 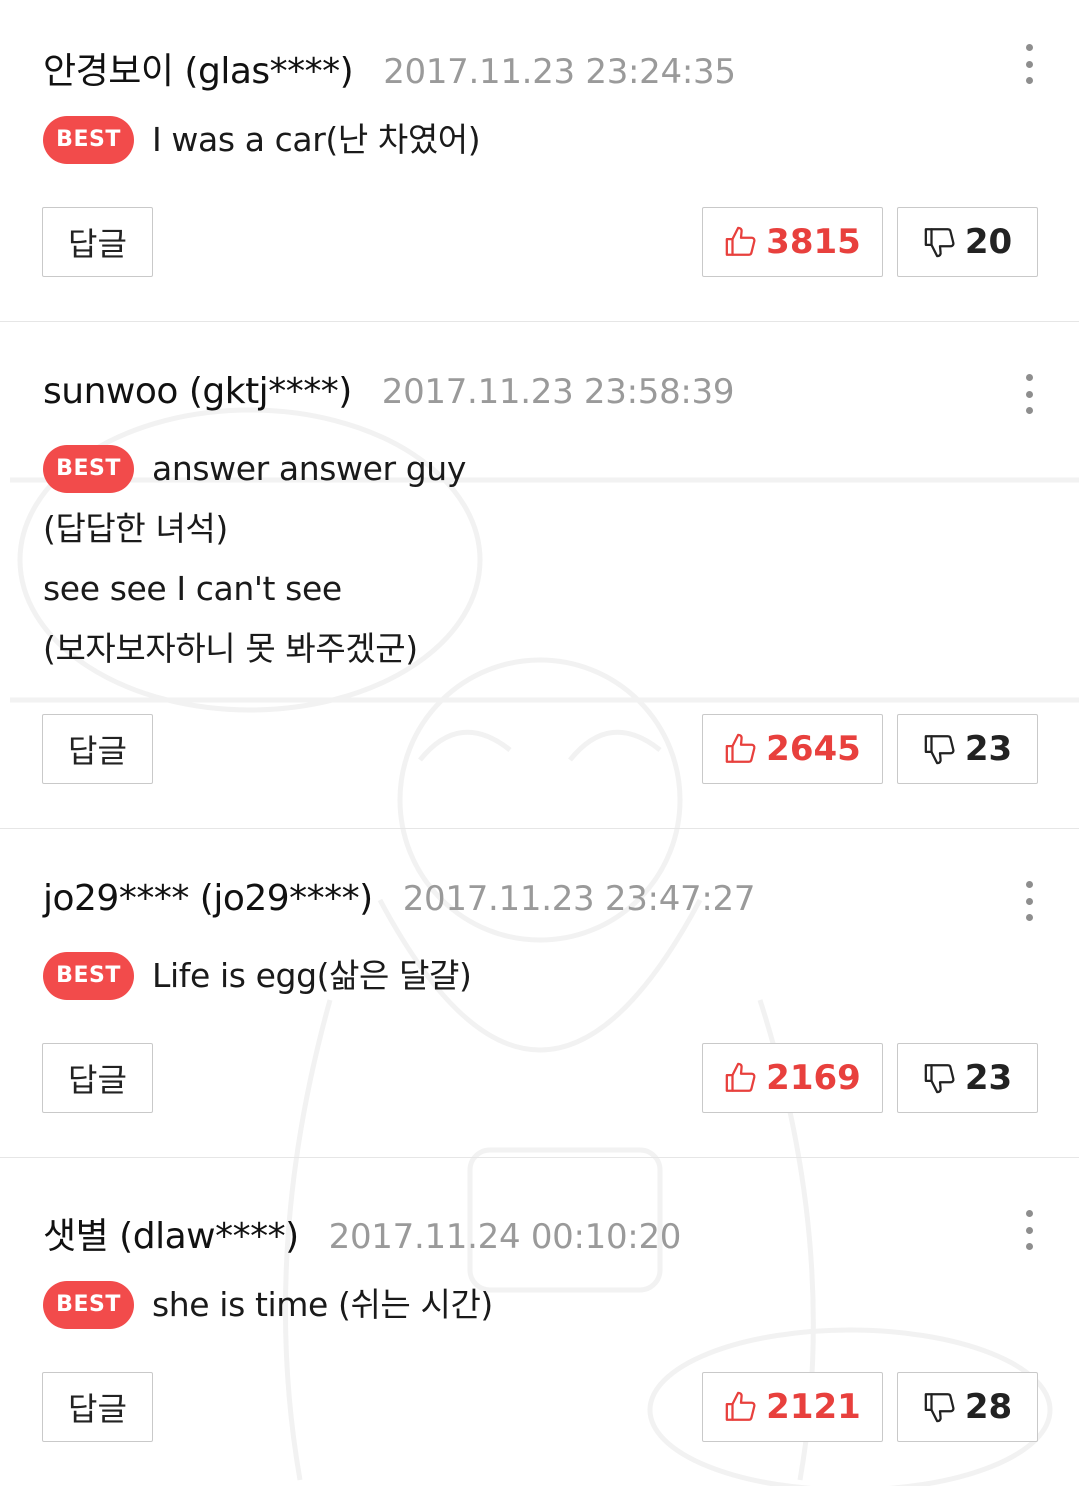 What do you see at coordinates (197, 391) in the screenshot?
I see `author-name: sunwoo (gktj****)` at bounding box center [197, 391].